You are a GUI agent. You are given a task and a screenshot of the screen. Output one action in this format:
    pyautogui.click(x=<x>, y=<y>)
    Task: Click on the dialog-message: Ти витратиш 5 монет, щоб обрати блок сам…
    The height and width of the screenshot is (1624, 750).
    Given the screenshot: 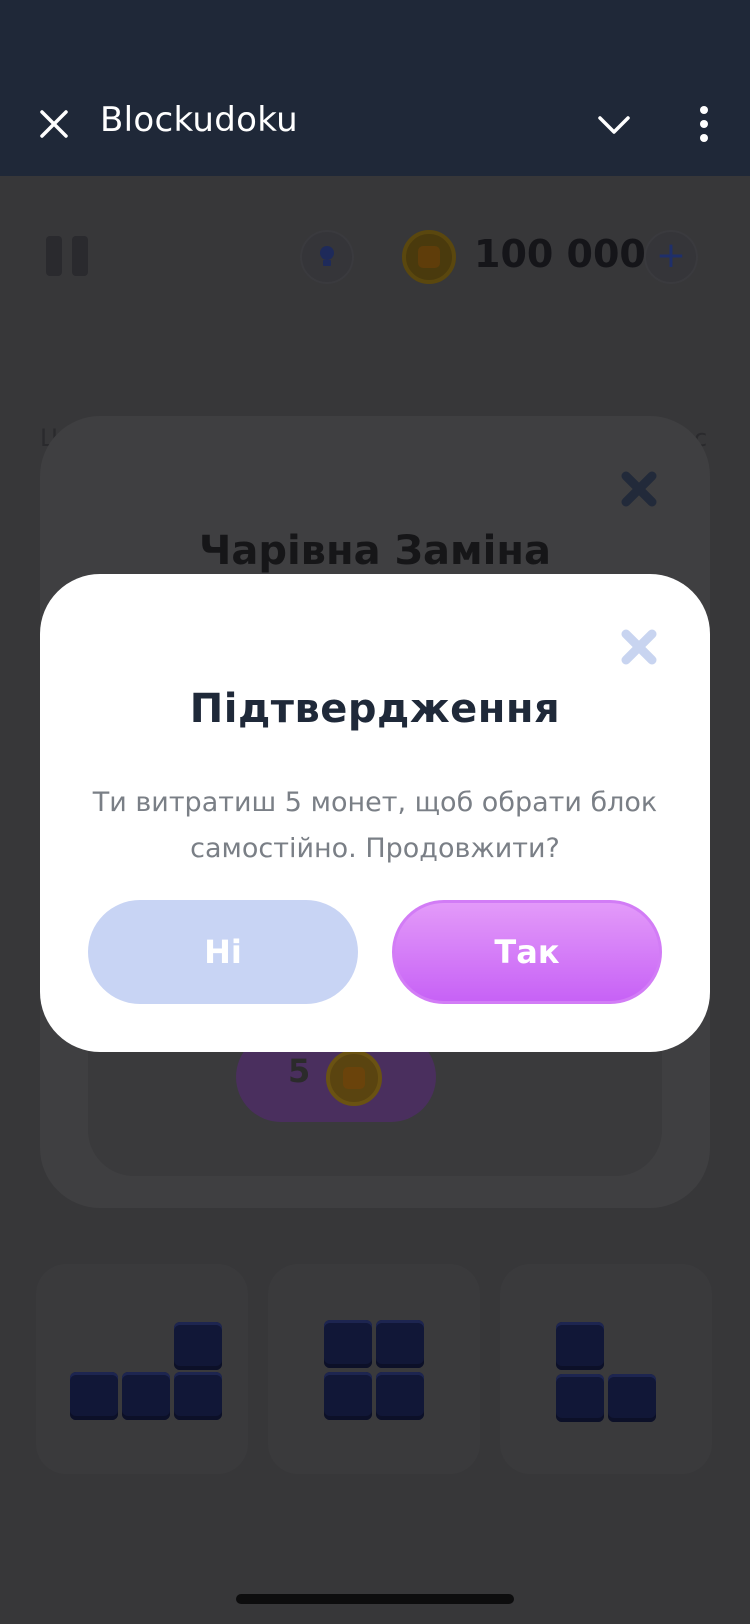 What is the action you would take?
    pyautogui.click(x=375, y=825)
    